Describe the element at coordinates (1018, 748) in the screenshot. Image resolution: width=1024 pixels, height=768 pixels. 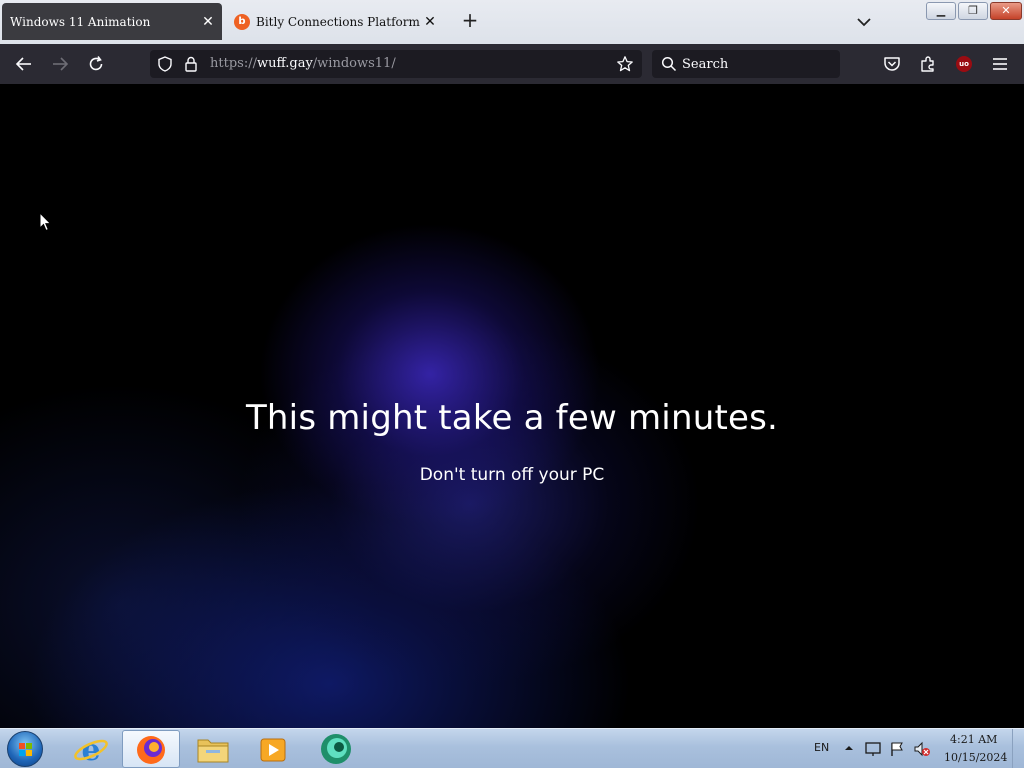
I see `show-desktop-button` at that location.